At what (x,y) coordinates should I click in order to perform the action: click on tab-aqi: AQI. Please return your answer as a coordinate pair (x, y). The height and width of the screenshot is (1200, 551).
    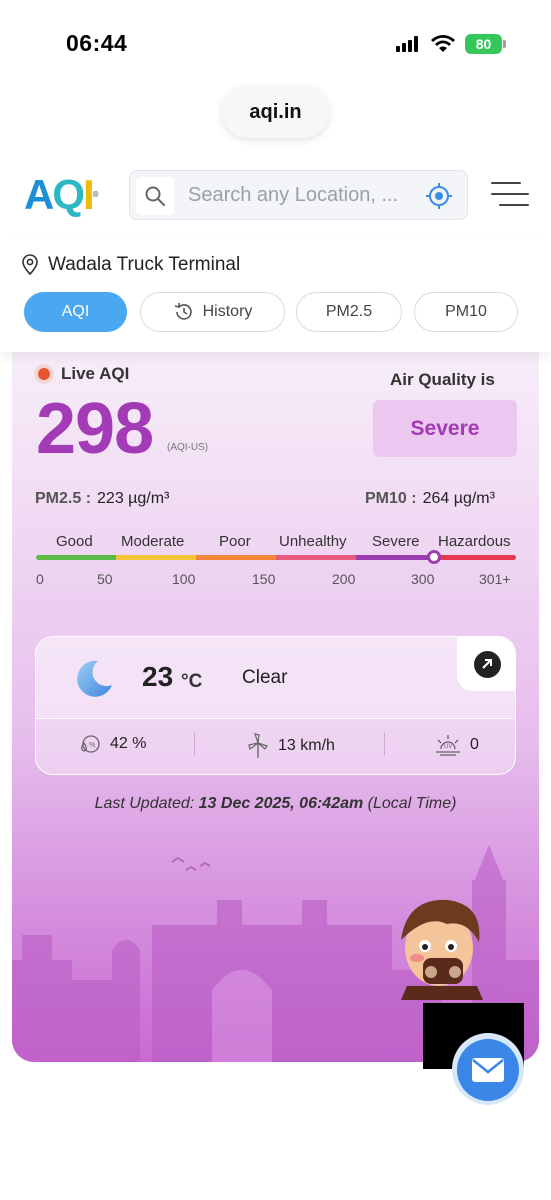
    Looking at the image, I should click on (75, 312).